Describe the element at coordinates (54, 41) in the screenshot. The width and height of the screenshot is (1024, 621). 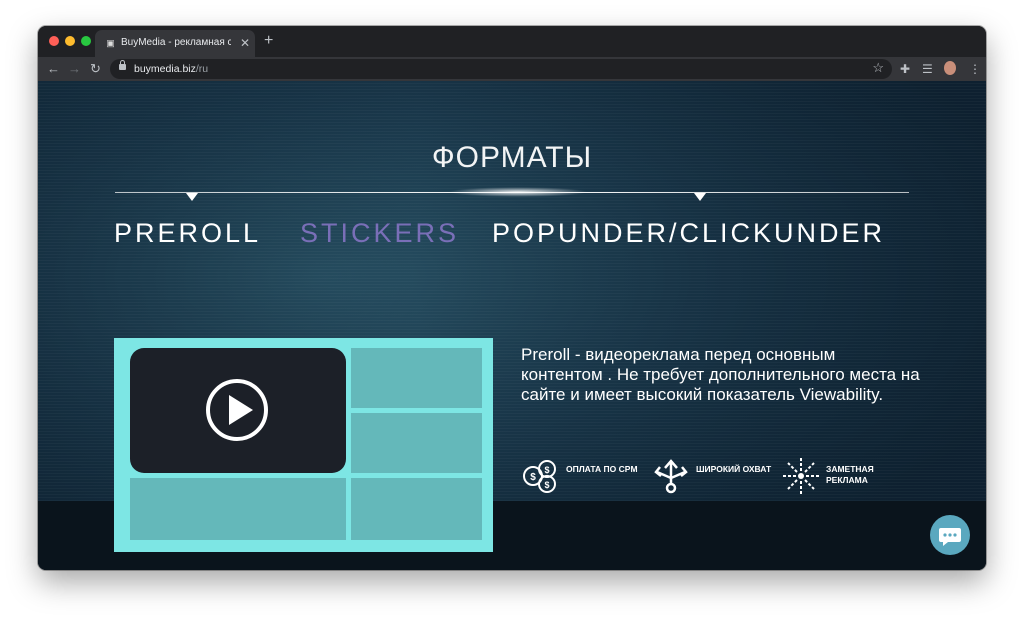
I see `close-window-button` at that location.